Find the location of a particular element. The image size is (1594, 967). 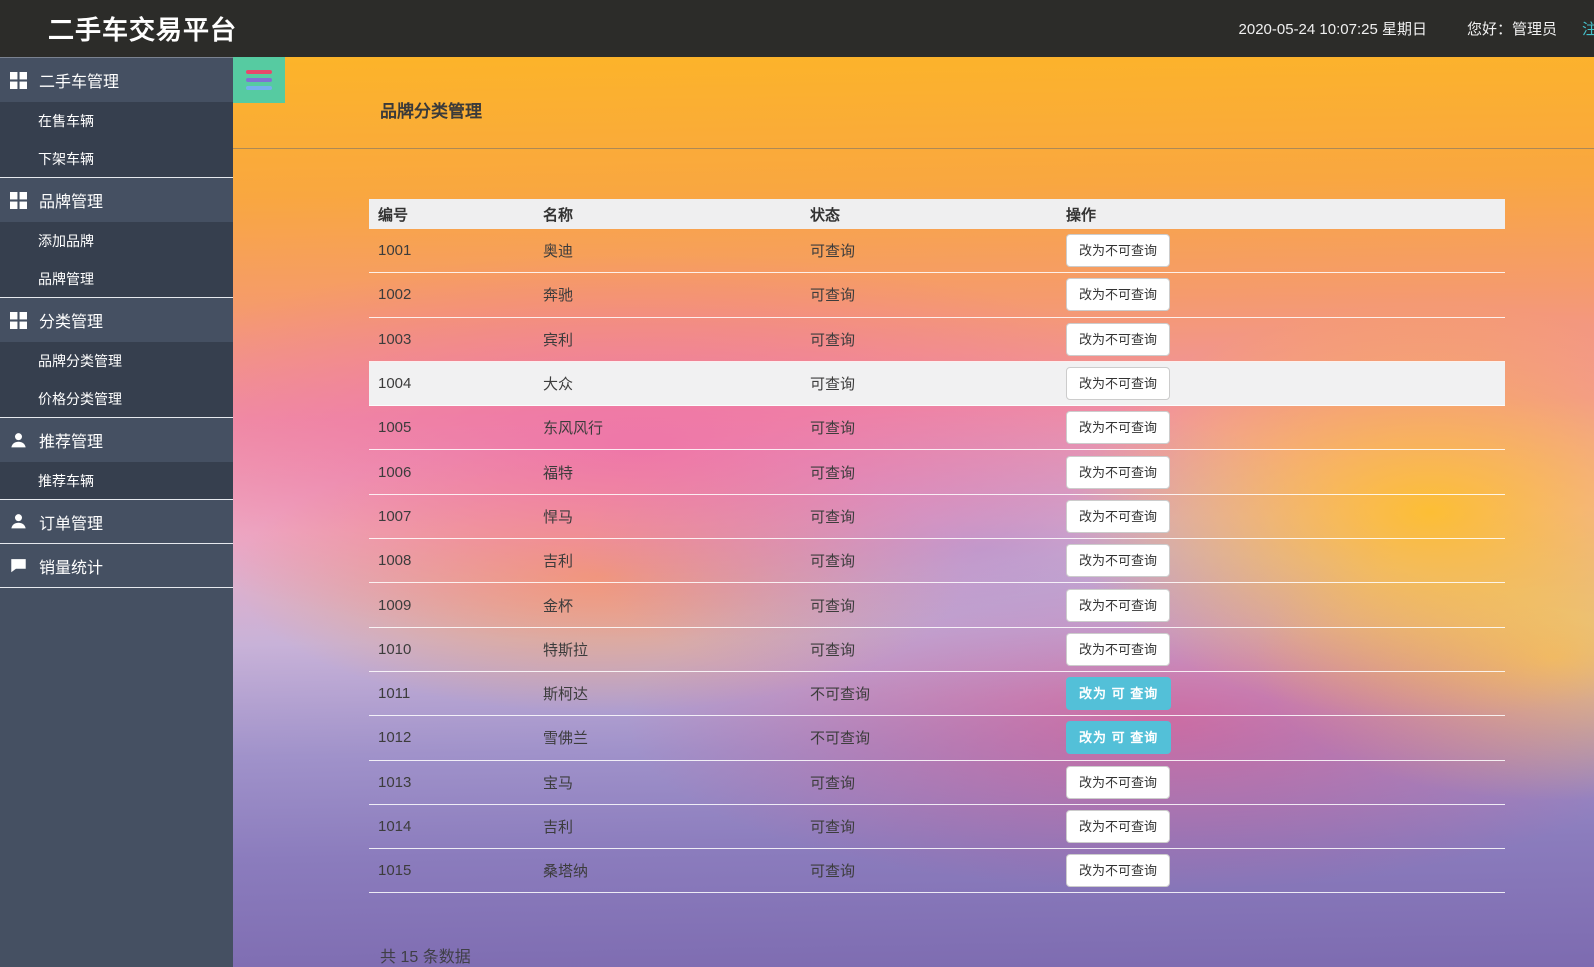

table-row: 1002 奔驰 可查询 改为不可查询 is located at coordinates (937, 295).